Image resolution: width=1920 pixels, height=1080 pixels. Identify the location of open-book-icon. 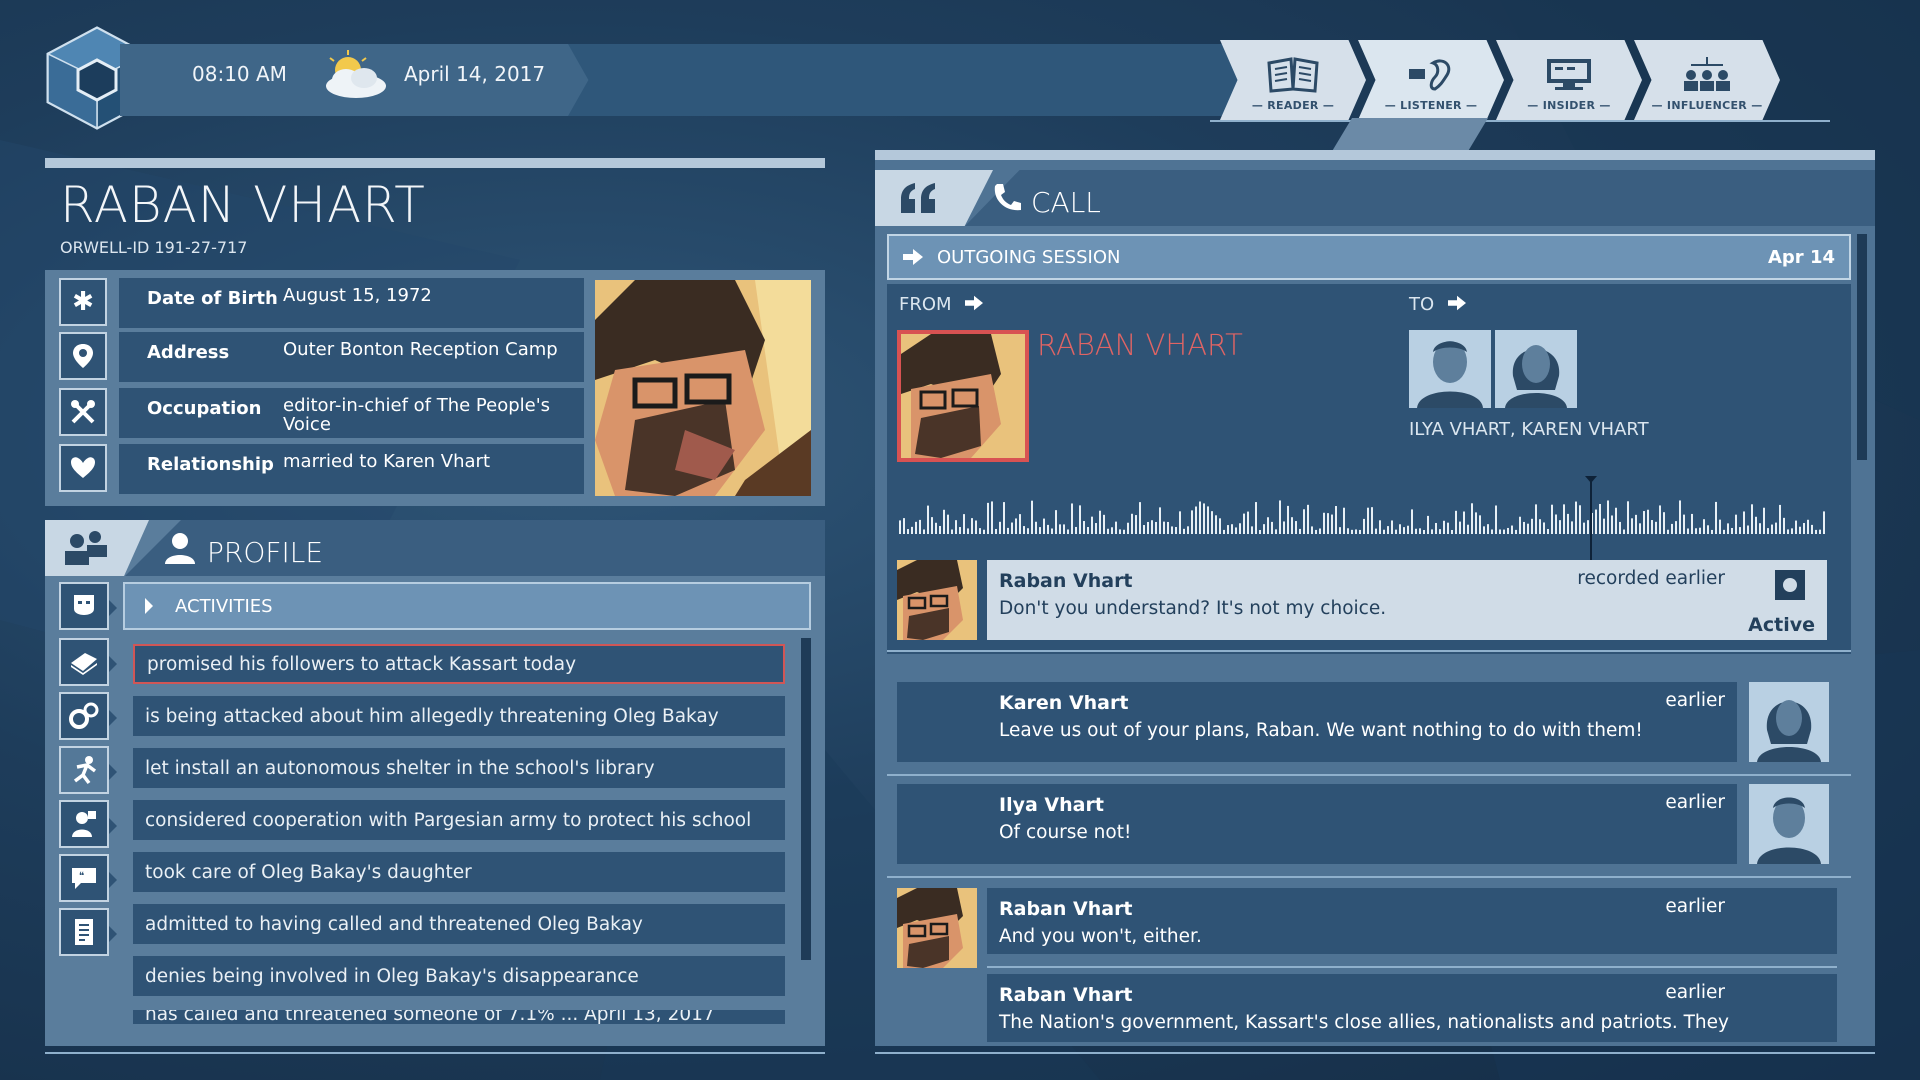
(1293, 75).